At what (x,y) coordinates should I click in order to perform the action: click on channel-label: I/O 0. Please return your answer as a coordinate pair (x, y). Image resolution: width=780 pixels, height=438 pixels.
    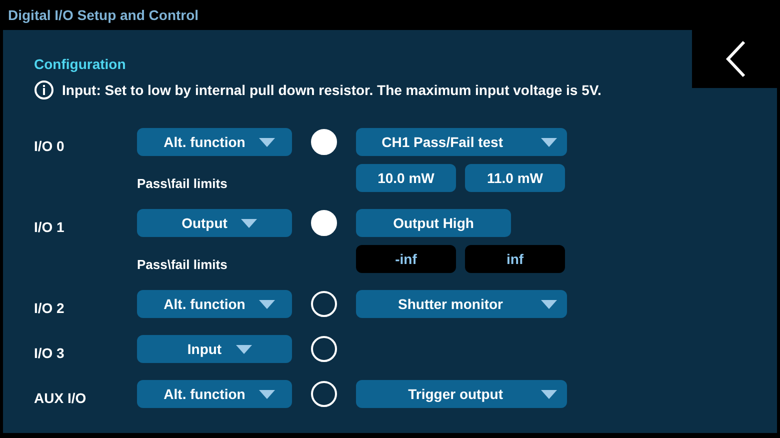
    Looking at the image, I should click on (49, 145).